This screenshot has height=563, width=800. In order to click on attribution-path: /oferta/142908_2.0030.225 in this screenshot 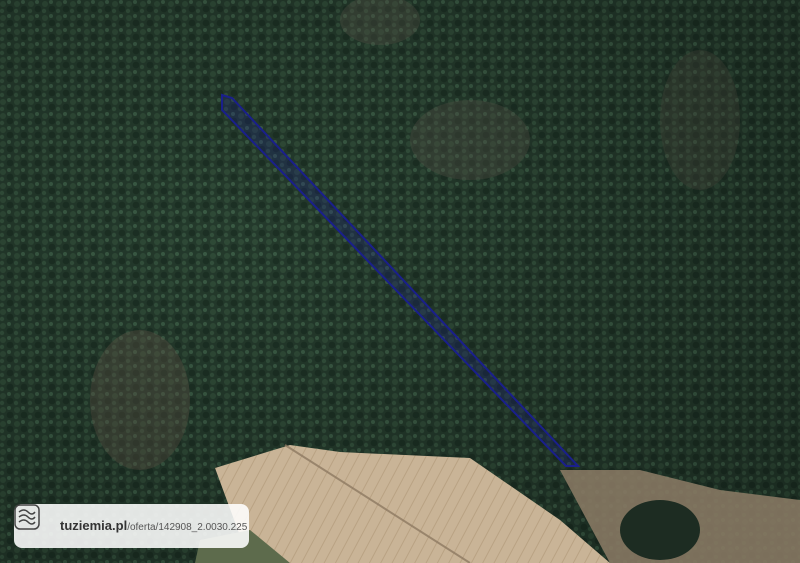, I will do `click(187, 527)`.